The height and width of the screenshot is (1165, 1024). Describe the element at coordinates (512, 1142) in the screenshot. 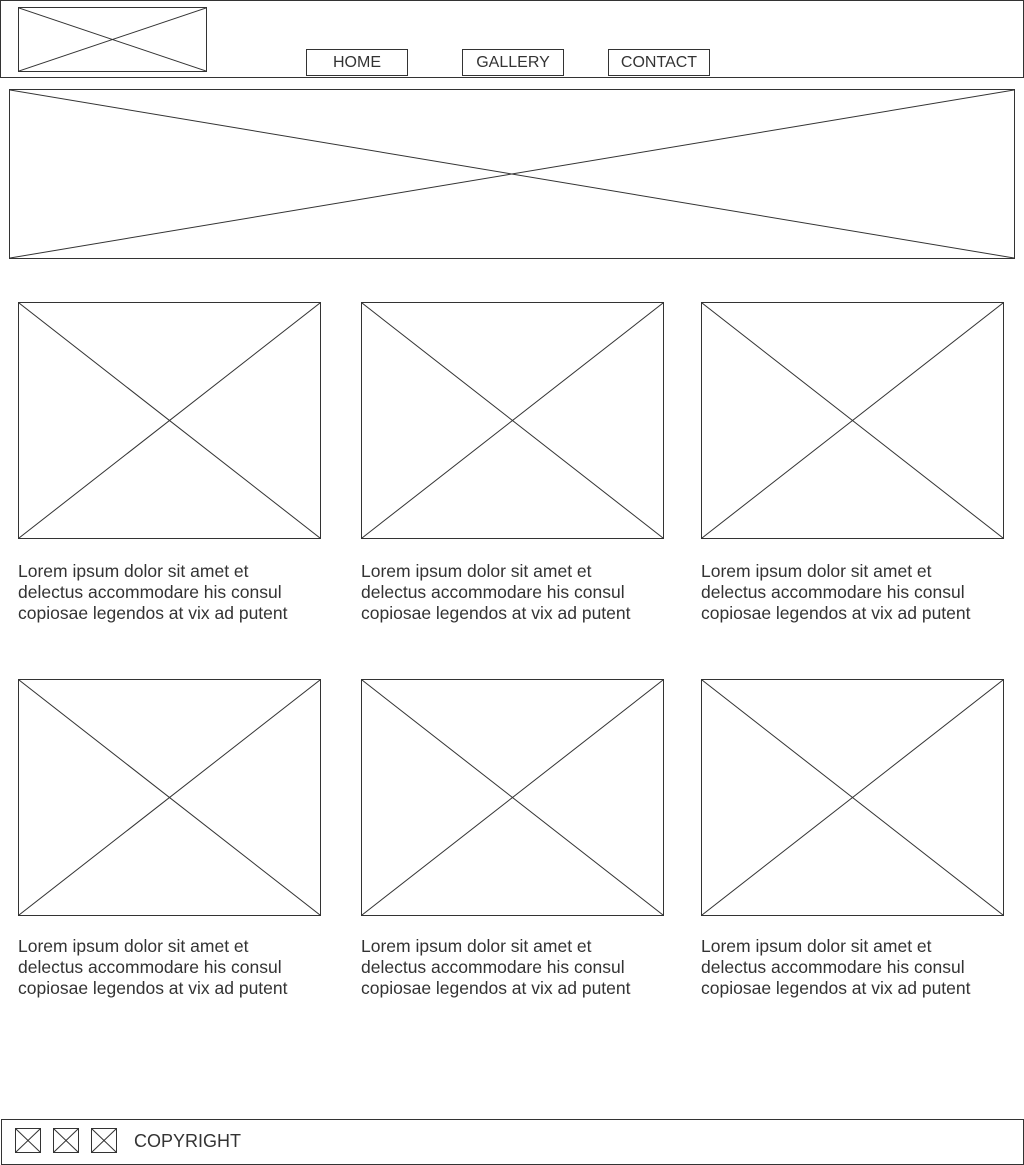

I see `site-footer: COPYRIGHT` at that location.